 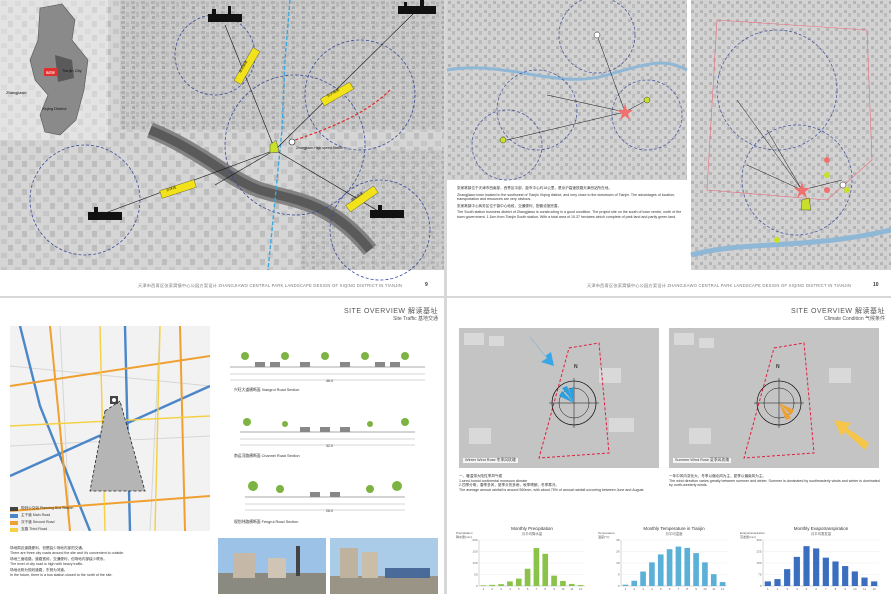 What do you see at coordinates (474, 540) in the screenshot?
I see `y-tick-label: 200` at bounding box center [474, 540].